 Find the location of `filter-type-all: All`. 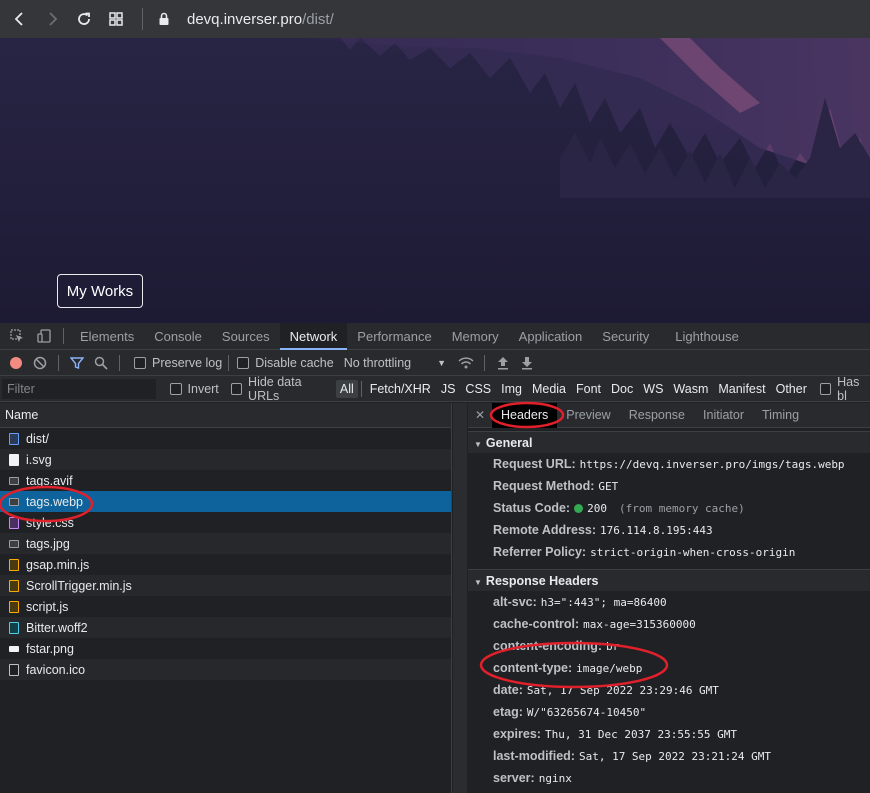

filter-type-all: All is located at coordinates (346, 388).